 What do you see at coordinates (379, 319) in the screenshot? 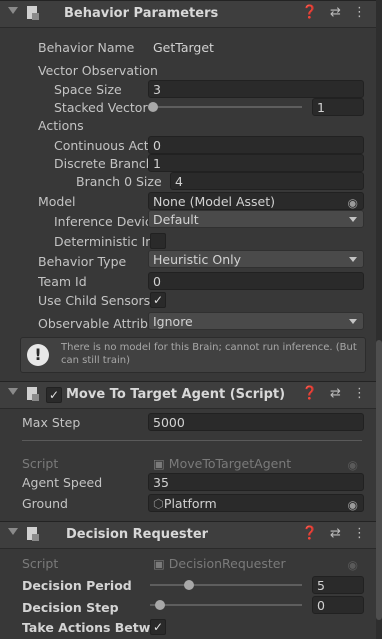
I see `scrollbar-track` at bounding box center [379, 319].